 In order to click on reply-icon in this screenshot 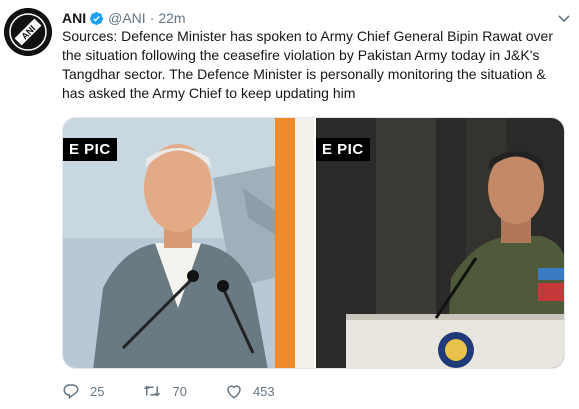, I will do `click(71, 392)`.